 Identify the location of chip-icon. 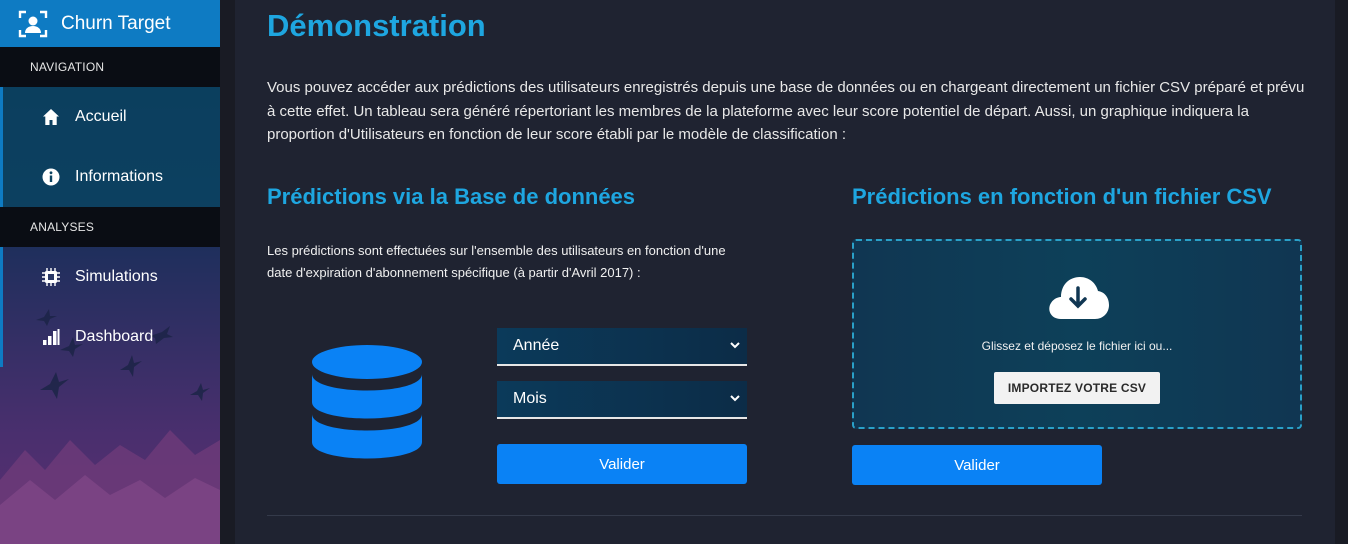
(51, 277).